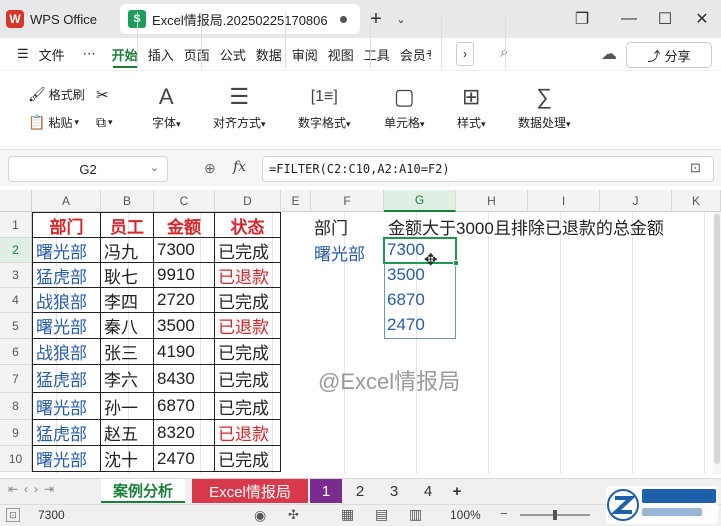 Image resolution: width=721 pixels, height=526 pixels. What do you see at coordinates (184, 352) in the screenshot?
I see `table-cell-amount: 4190` at bounding box center [184, 352].